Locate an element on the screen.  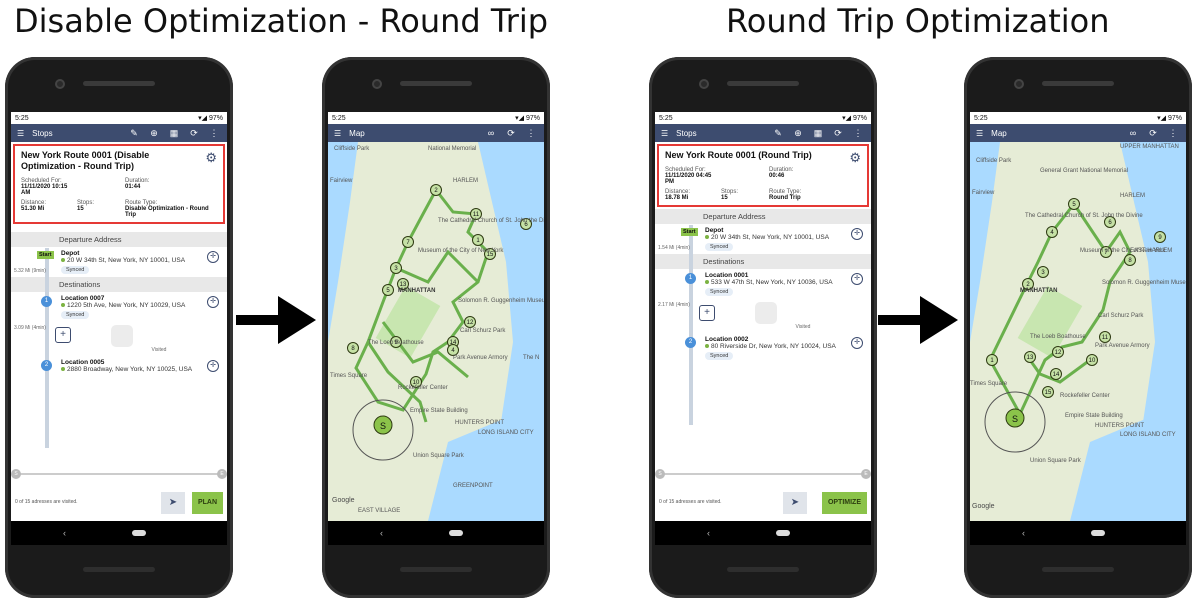
distance-value: 51.30 Mi is located at coordinates (33, 208).